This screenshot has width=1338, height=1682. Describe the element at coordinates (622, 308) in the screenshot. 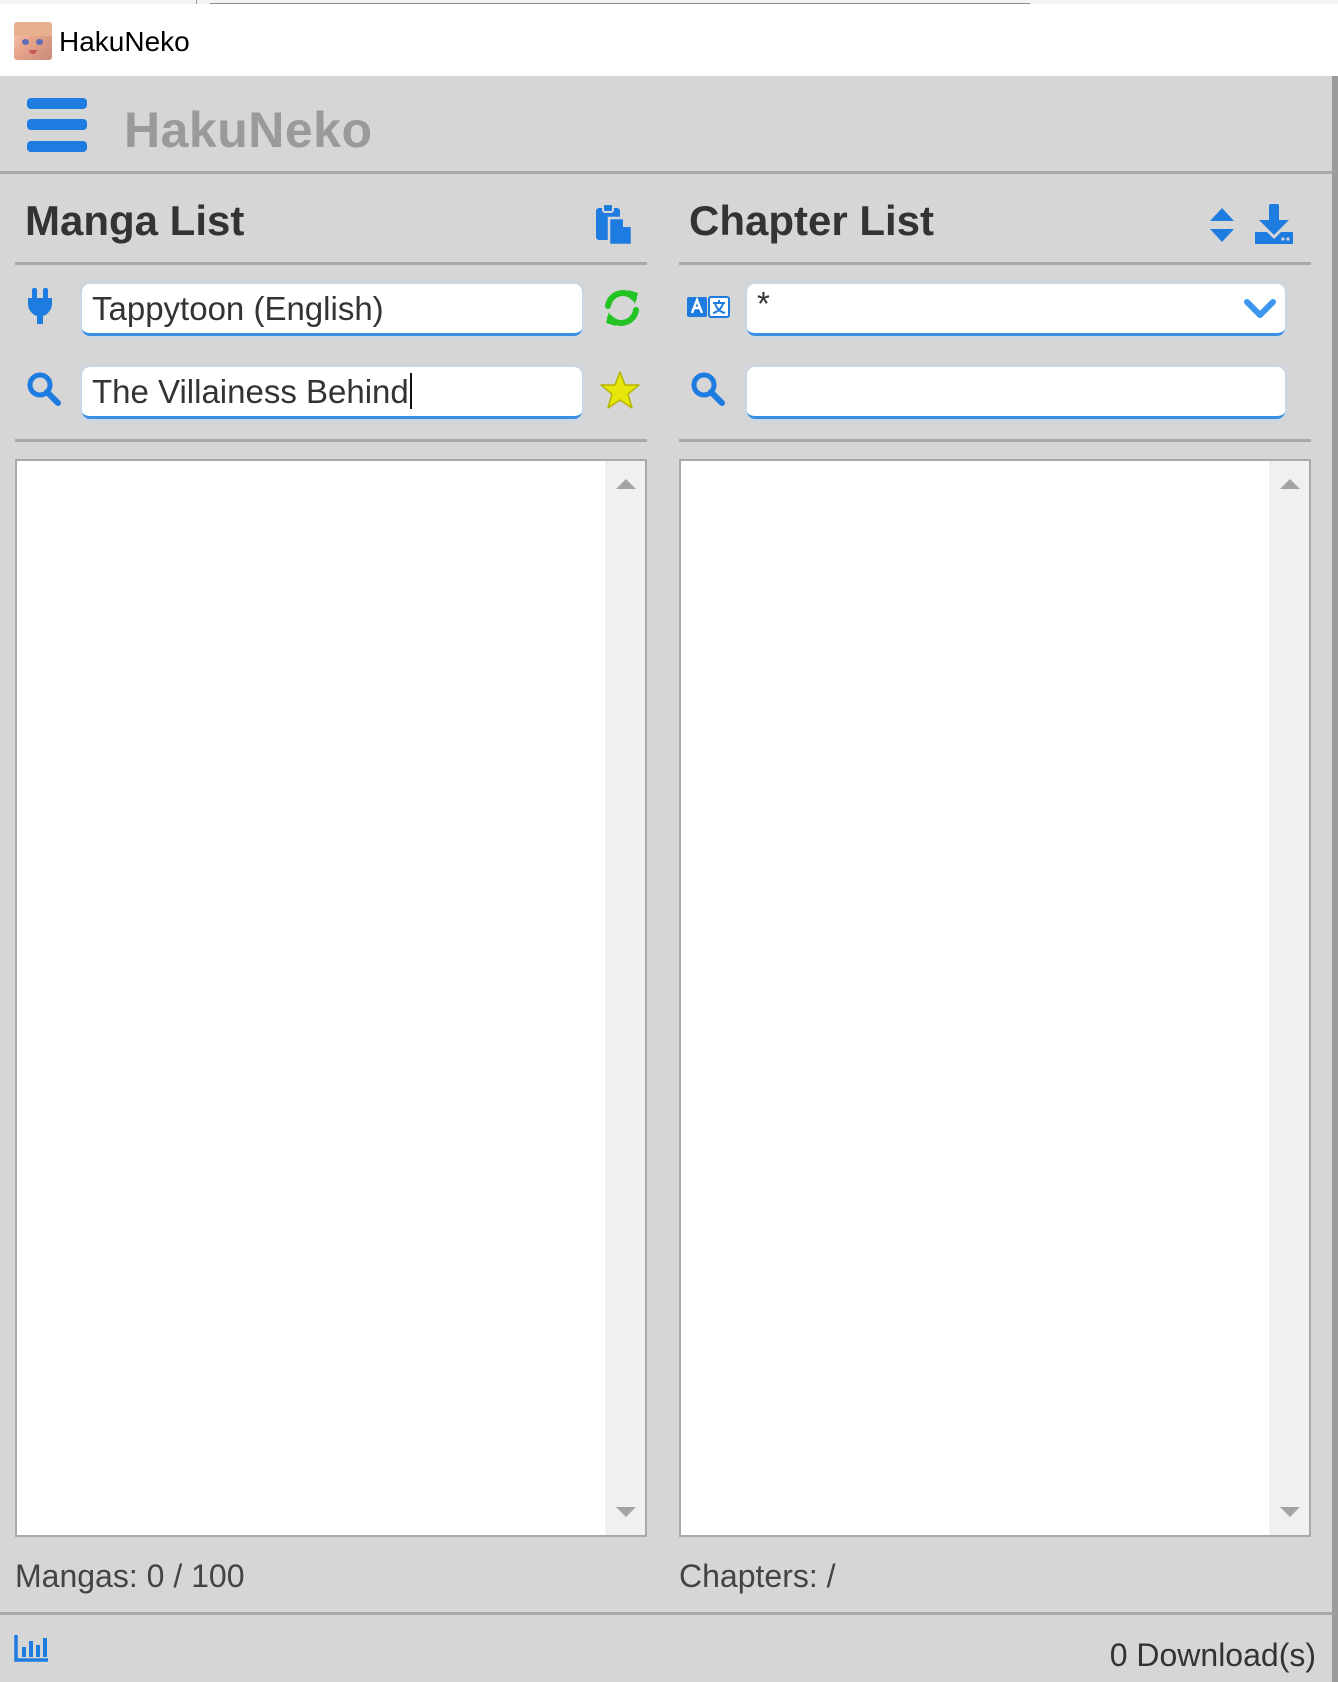

I see `refresh-icon` at that location.